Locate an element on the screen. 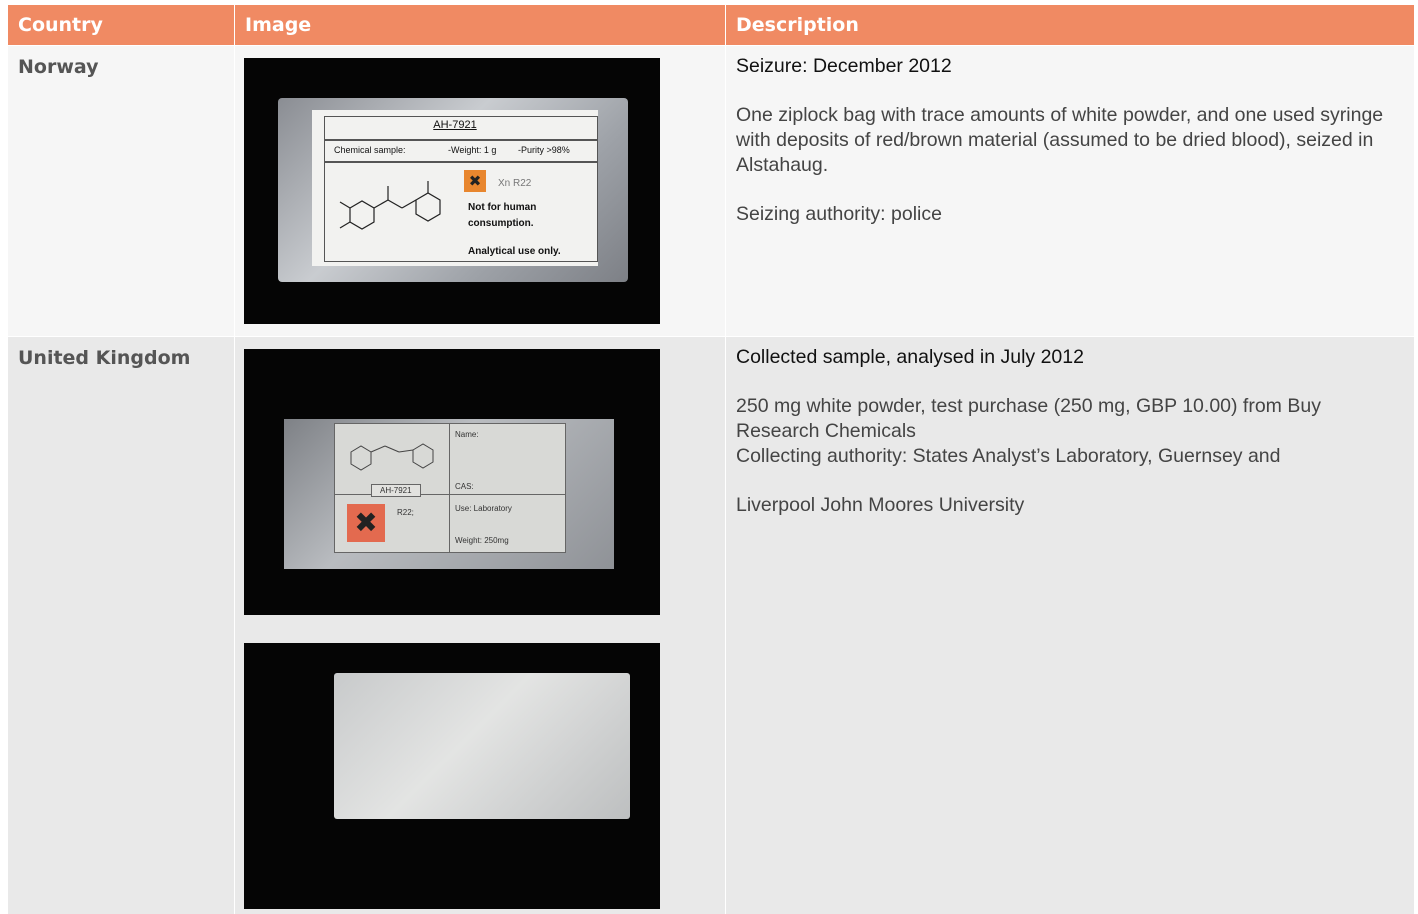 This screenshot has width=1418, height=914. label-name: Name: is located at coordinates (467, 434).